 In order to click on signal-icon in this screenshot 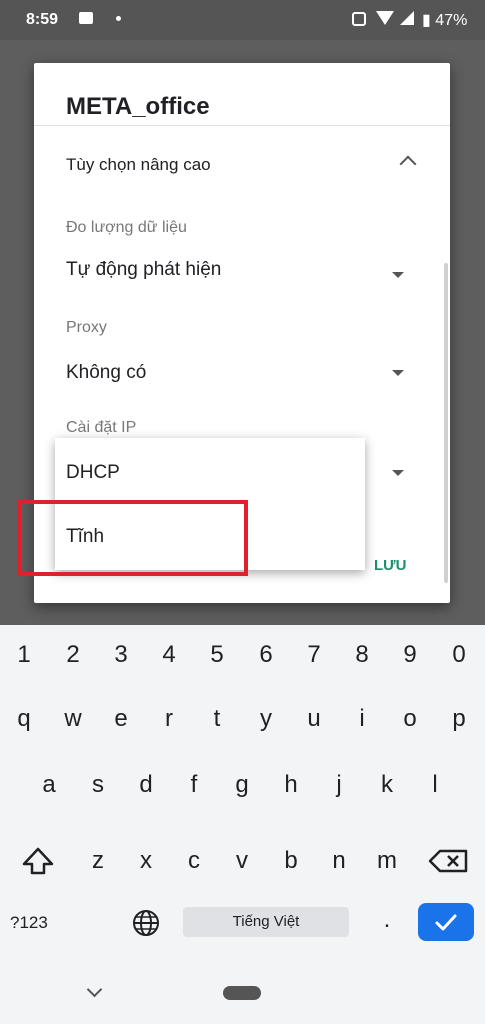, I will do `click(407, 18)`.